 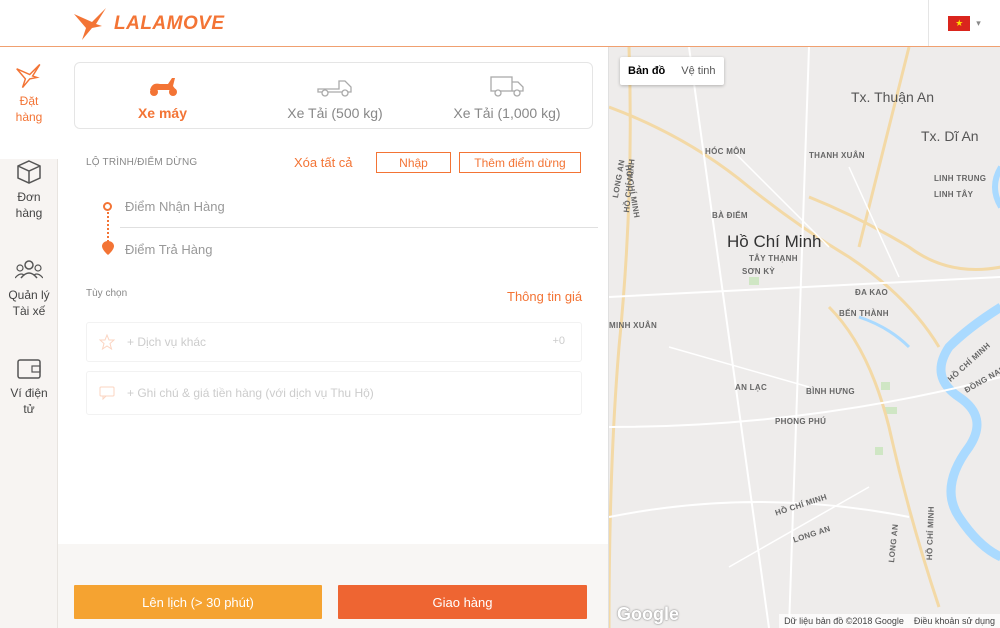 I want to click on map-label: SƠN KỲ, so click(x=759, y=271).